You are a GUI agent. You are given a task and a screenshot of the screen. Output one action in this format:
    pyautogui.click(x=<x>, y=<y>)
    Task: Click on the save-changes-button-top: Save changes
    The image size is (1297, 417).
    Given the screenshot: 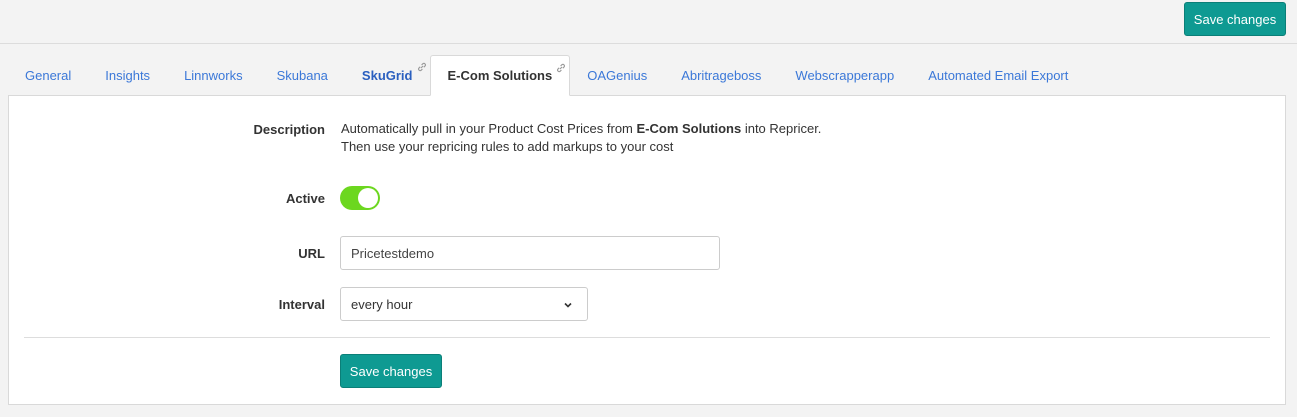 What is the action you would take?
    pyautogui.click(x=1235, y=19)
    